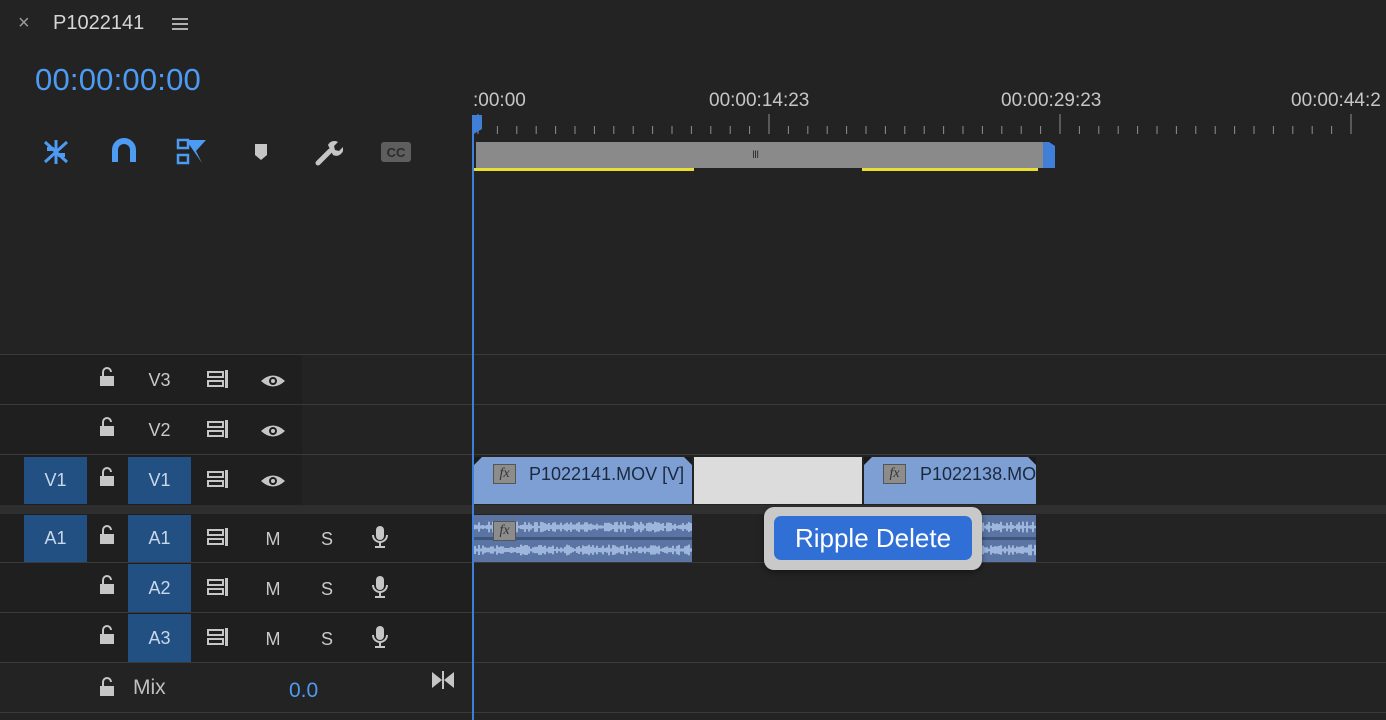 Image resolution: width=1386 pixels, height=720 pixels. Describe the element at coordinates (327, 589) in the screenshot. I see `solo-track-a2-button: S` at that location.